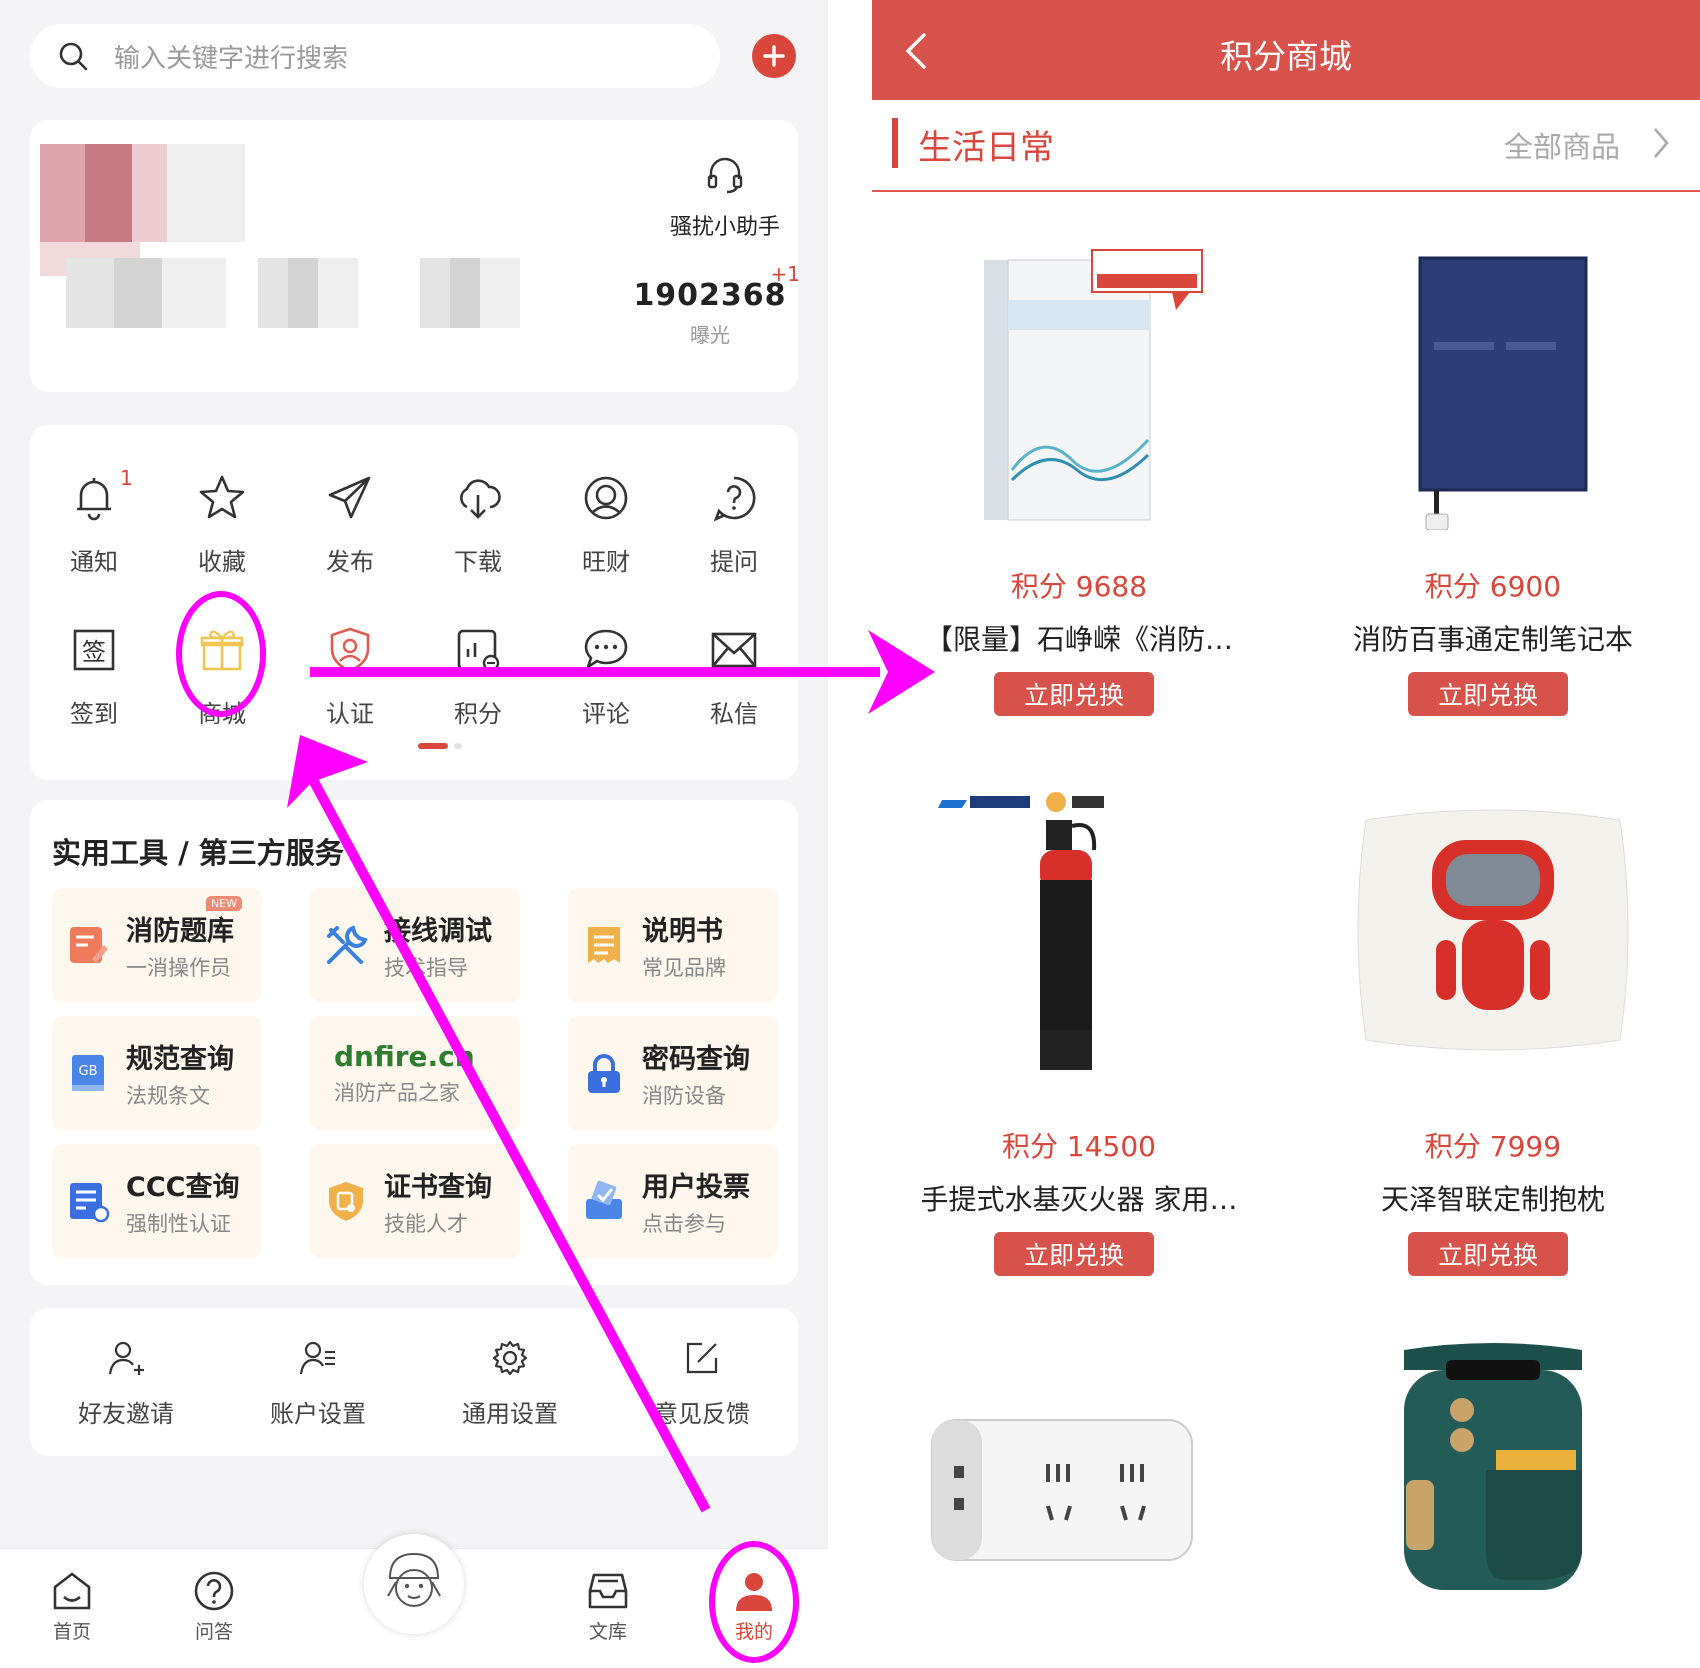 The image size is (1700, 1668). I want to click on tool-quiz: NEW 消防题库 一消操作员, so click(157, 945).